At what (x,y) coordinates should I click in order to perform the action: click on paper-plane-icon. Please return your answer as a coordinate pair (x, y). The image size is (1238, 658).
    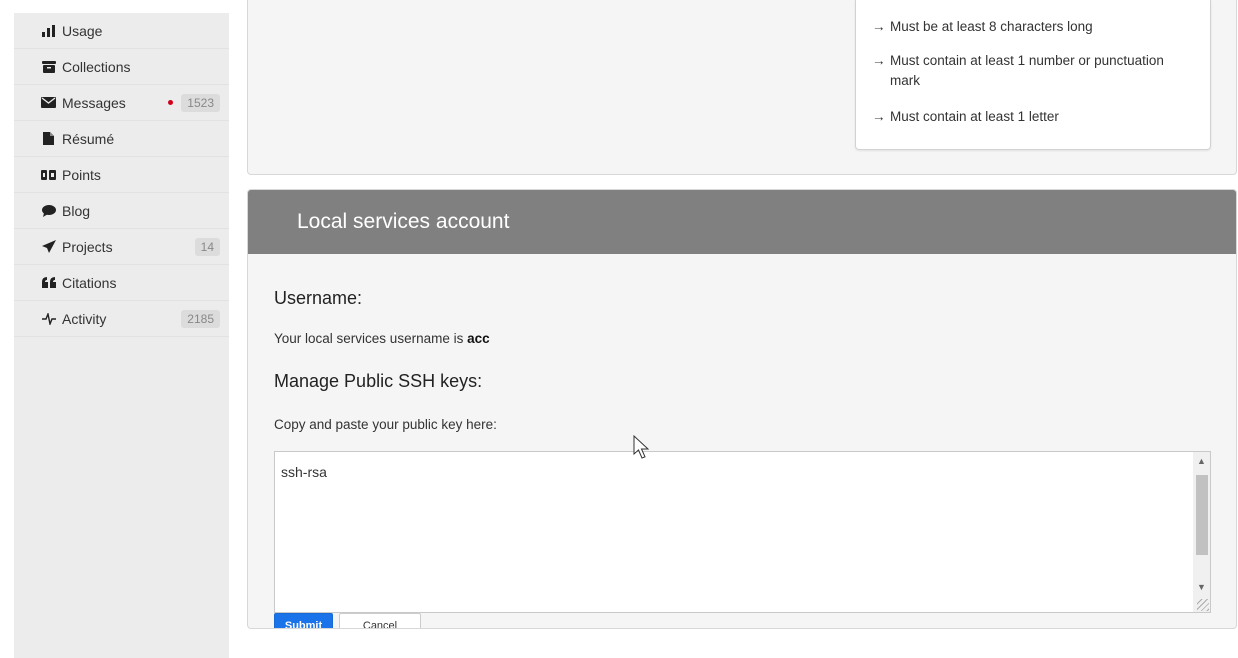
    Looking at the image, I should click on (48, 246).